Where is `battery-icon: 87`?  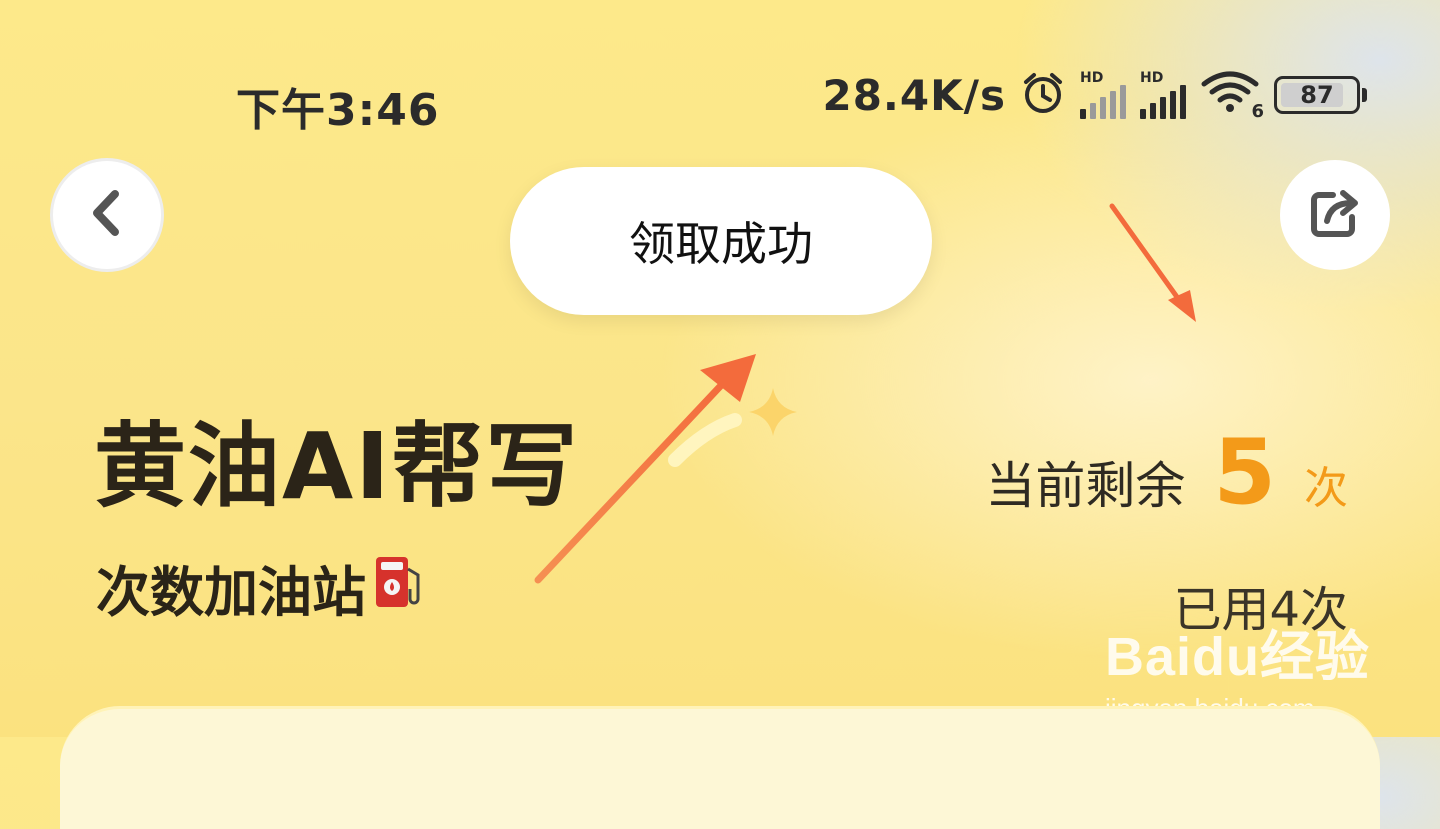
battery-icon: 87 is located at coordinates (1320, 95).